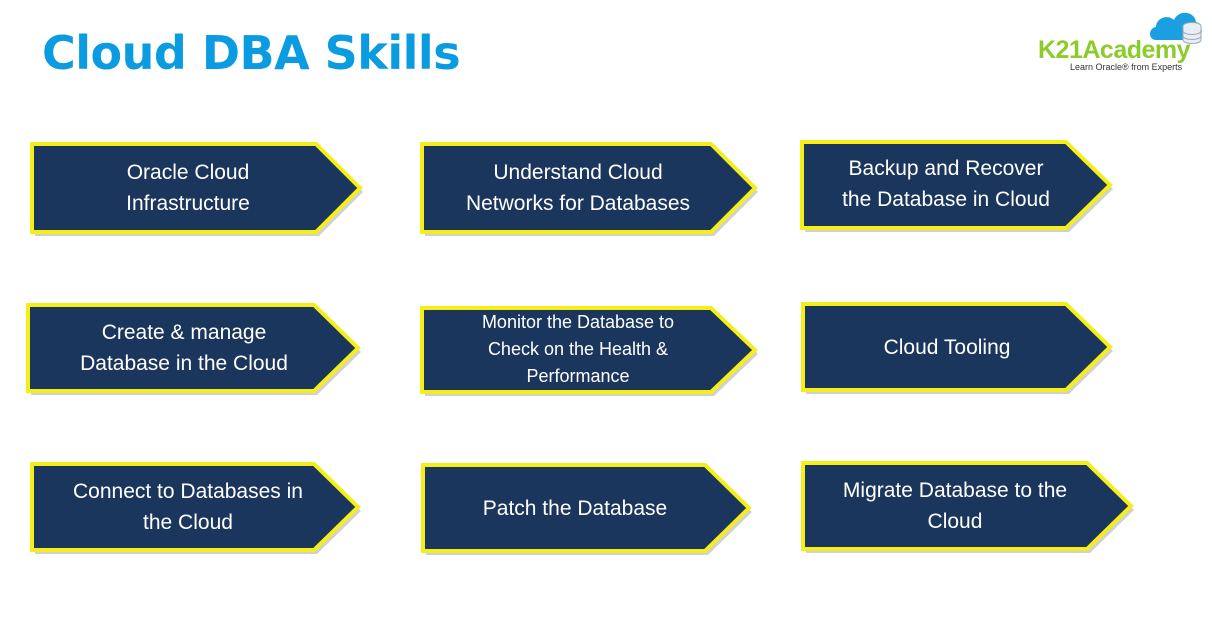  I want to click on skill-arrow-cloud-networks: Understand Cloud Networks for Databases, so click(589, 189).